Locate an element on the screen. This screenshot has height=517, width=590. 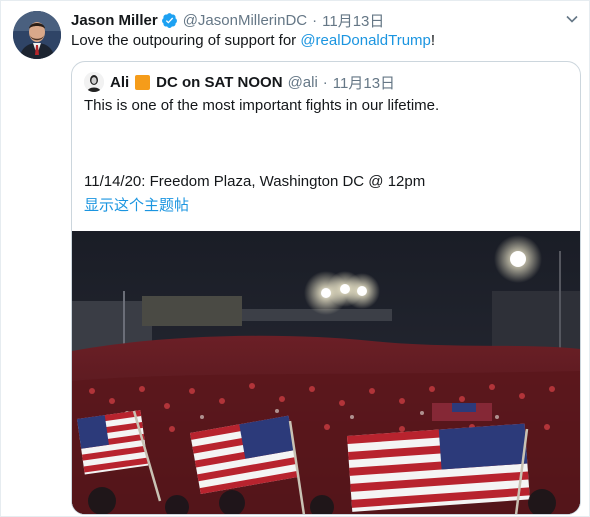
avatar-image is located at coordinates (37, 35).